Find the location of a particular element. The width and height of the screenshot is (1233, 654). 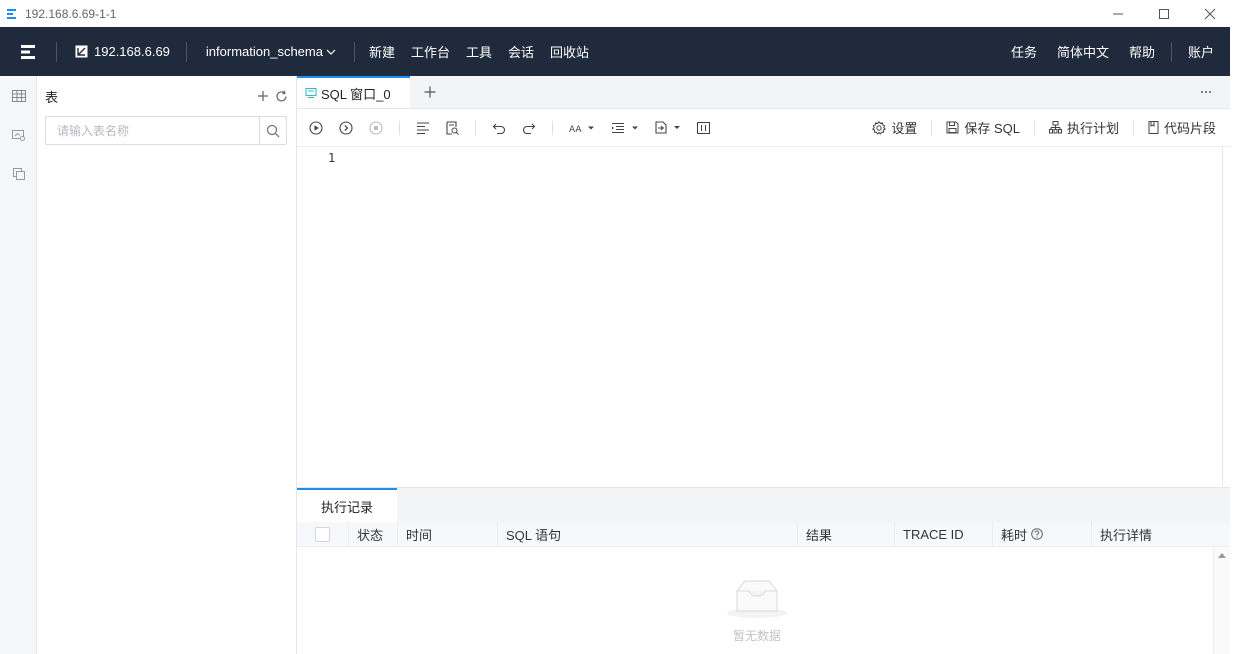

left-icon-rail is located at coordinates (18, 365).